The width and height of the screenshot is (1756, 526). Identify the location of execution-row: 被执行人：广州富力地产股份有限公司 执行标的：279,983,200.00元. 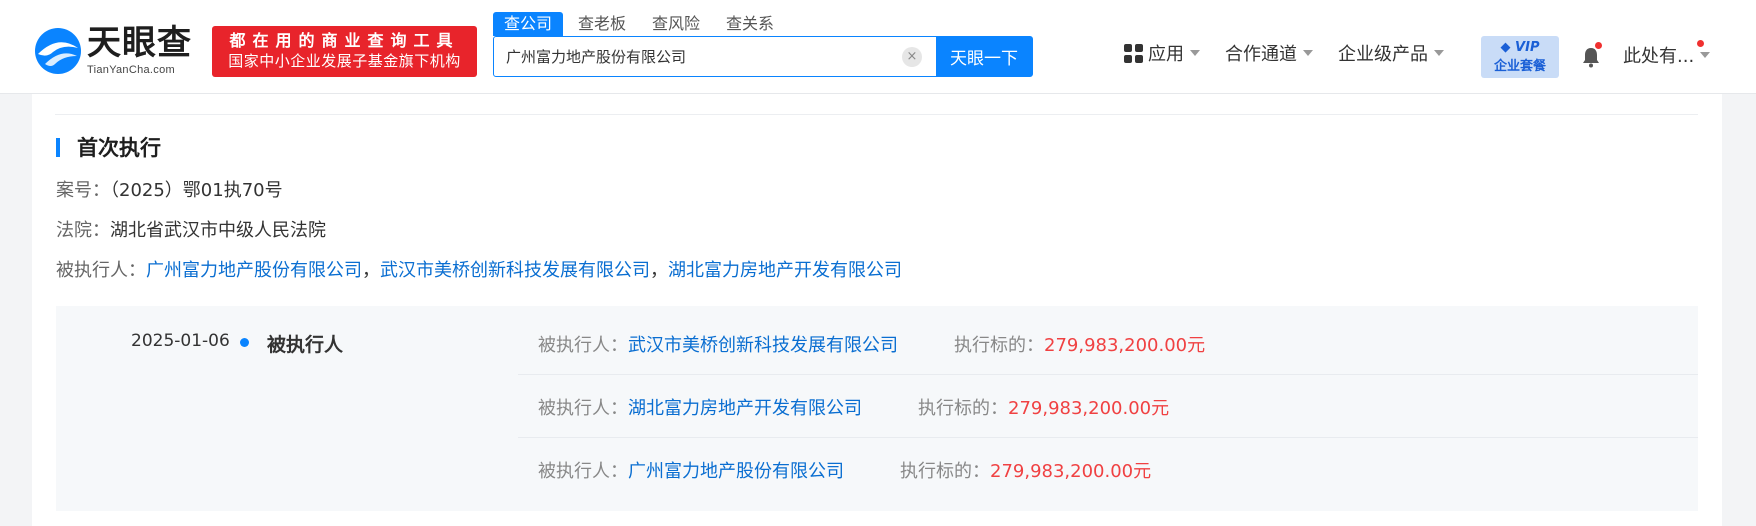
(1108, 468).